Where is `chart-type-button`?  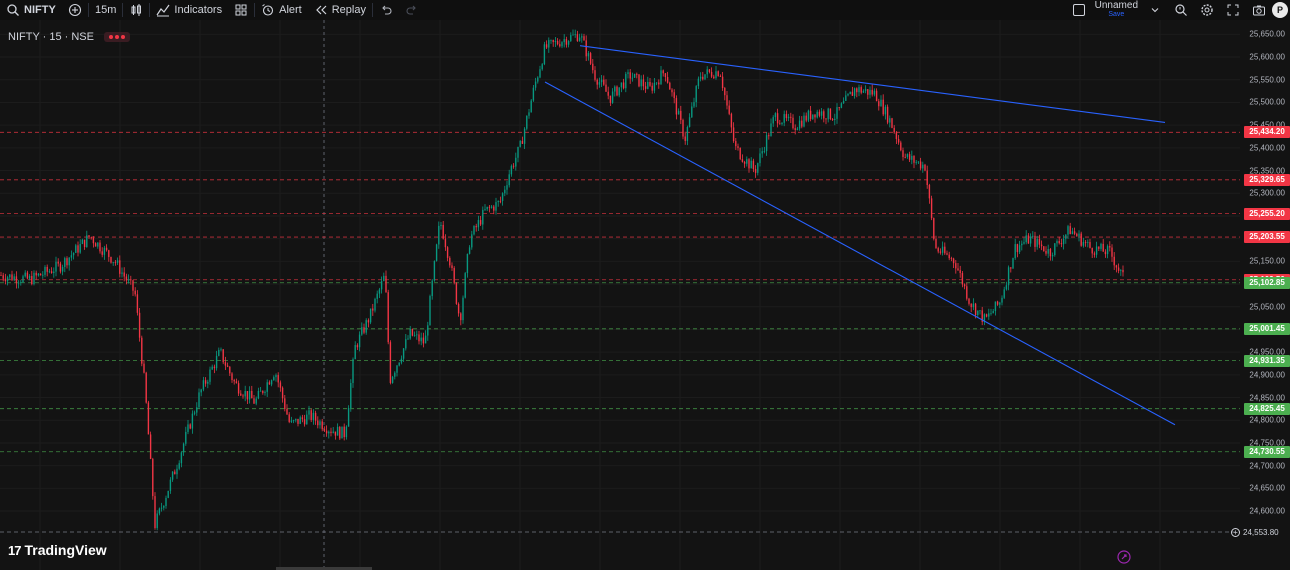
chart-type-button is located at coordinates (136, 10).